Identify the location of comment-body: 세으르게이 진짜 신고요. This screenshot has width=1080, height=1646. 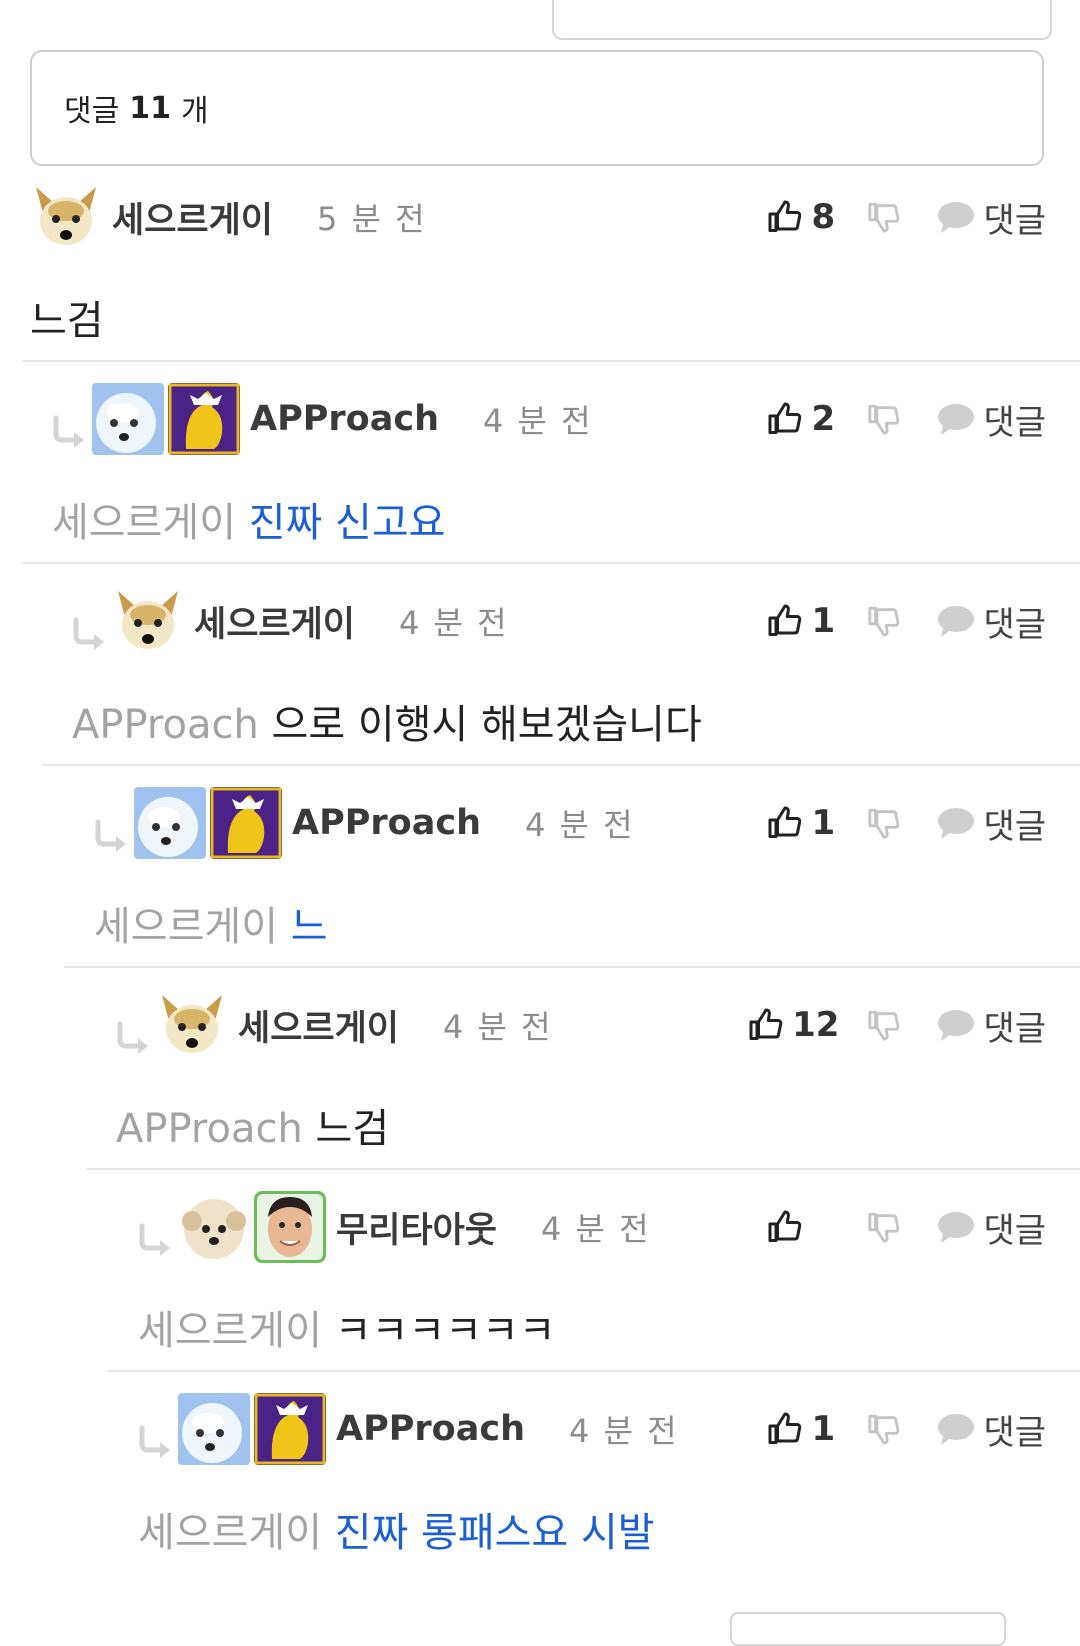
(248, 519).